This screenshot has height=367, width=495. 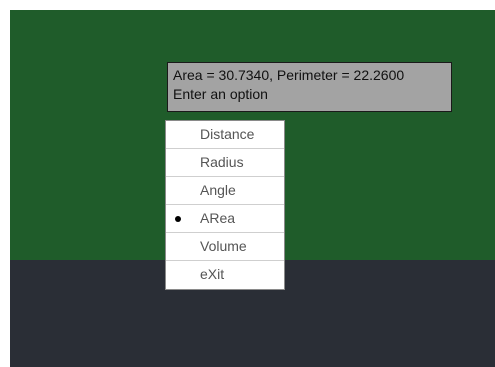 I want to click on measure-result-text: Area = 30.7340, Perimeter = 22.2600, so click(x=289, y=75).